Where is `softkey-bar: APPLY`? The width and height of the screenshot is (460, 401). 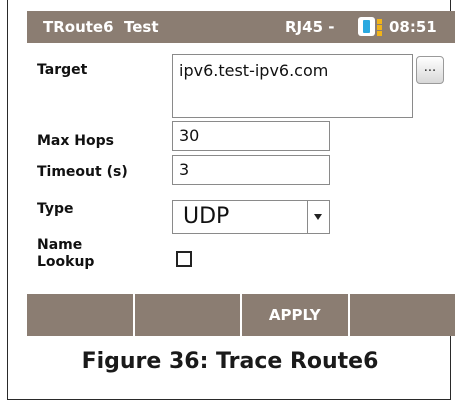
softkey-bar: APPLY is located at coordinates (241, 315).